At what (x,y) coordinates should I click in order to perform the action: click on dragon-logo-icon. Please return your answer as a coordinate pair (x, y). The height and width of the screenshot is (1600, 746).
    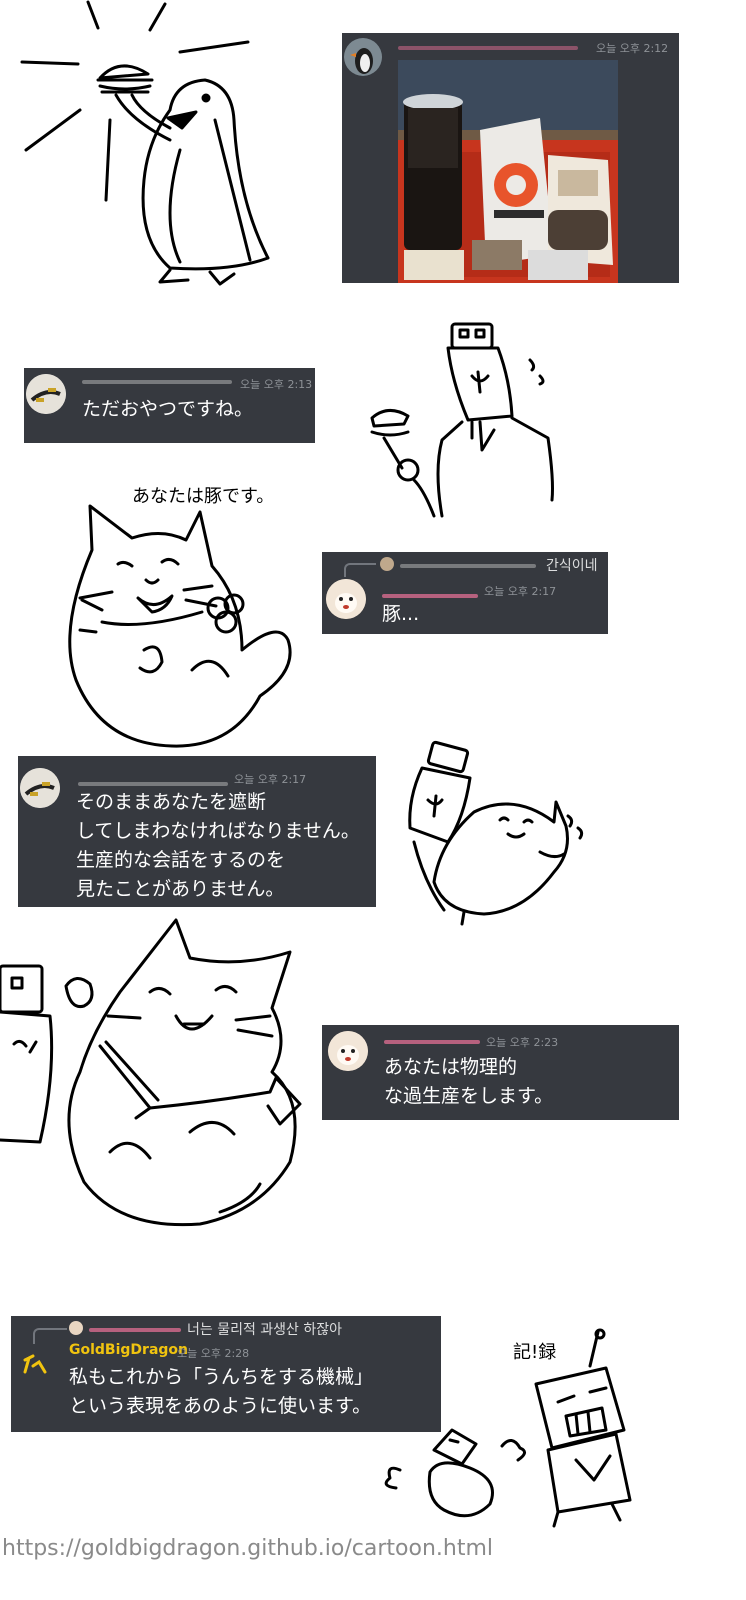
    Looking at the image, I should click on (34, 1365).